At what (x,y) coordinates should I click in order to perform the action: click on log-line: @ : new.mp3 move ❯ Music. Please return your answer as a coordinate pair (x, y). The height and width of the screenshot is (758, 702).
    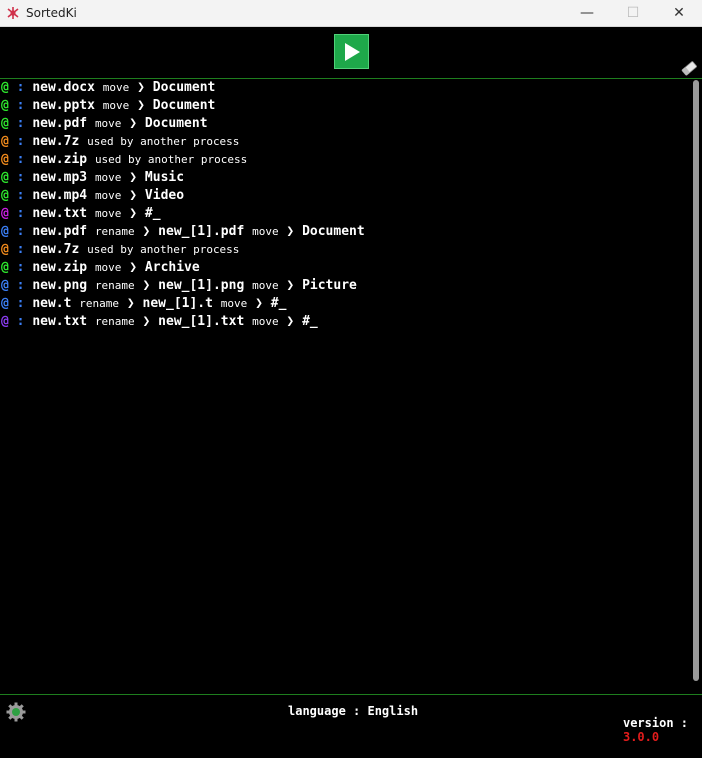
    Looking at the image, I should click on (346, 178).